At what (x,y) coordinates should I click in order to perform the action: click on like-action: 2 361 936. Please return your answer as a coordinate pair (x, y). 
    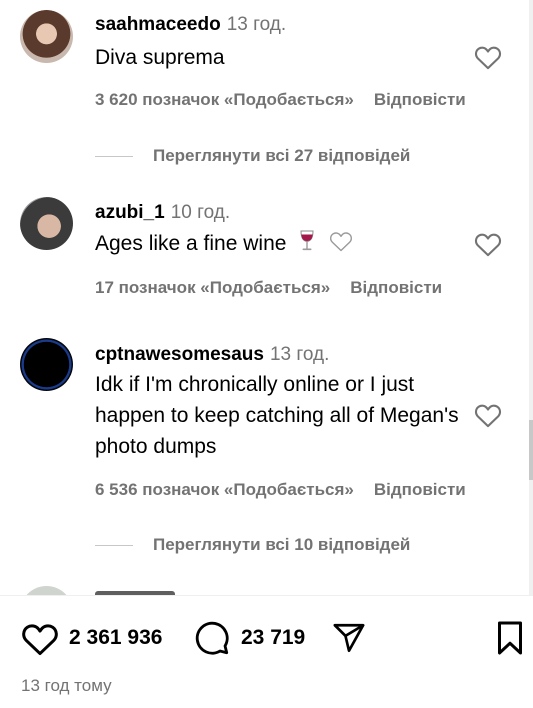
    Looking at the image, I should click on (91, 638).